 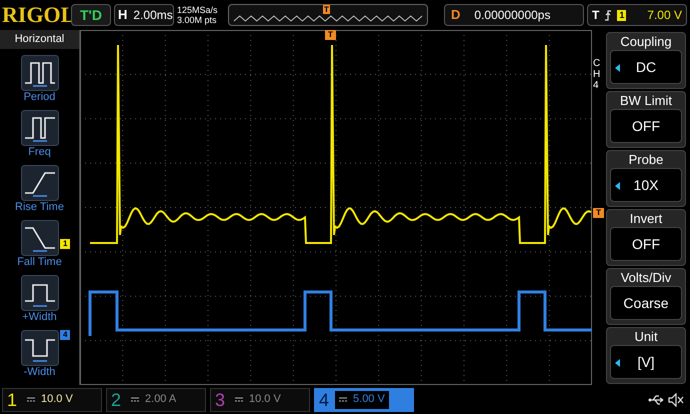 What do you see at coordinates (153, 15) in the screenshot?
I see `timebase-value: 2.00ms` at bounding box center [153, 15].